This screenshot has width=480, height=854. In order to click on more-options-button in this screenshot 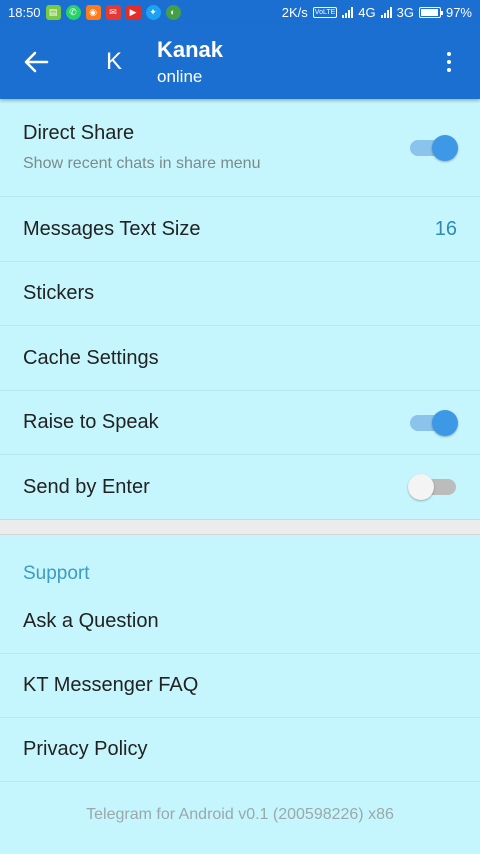, I will do `click(449, 62)`.